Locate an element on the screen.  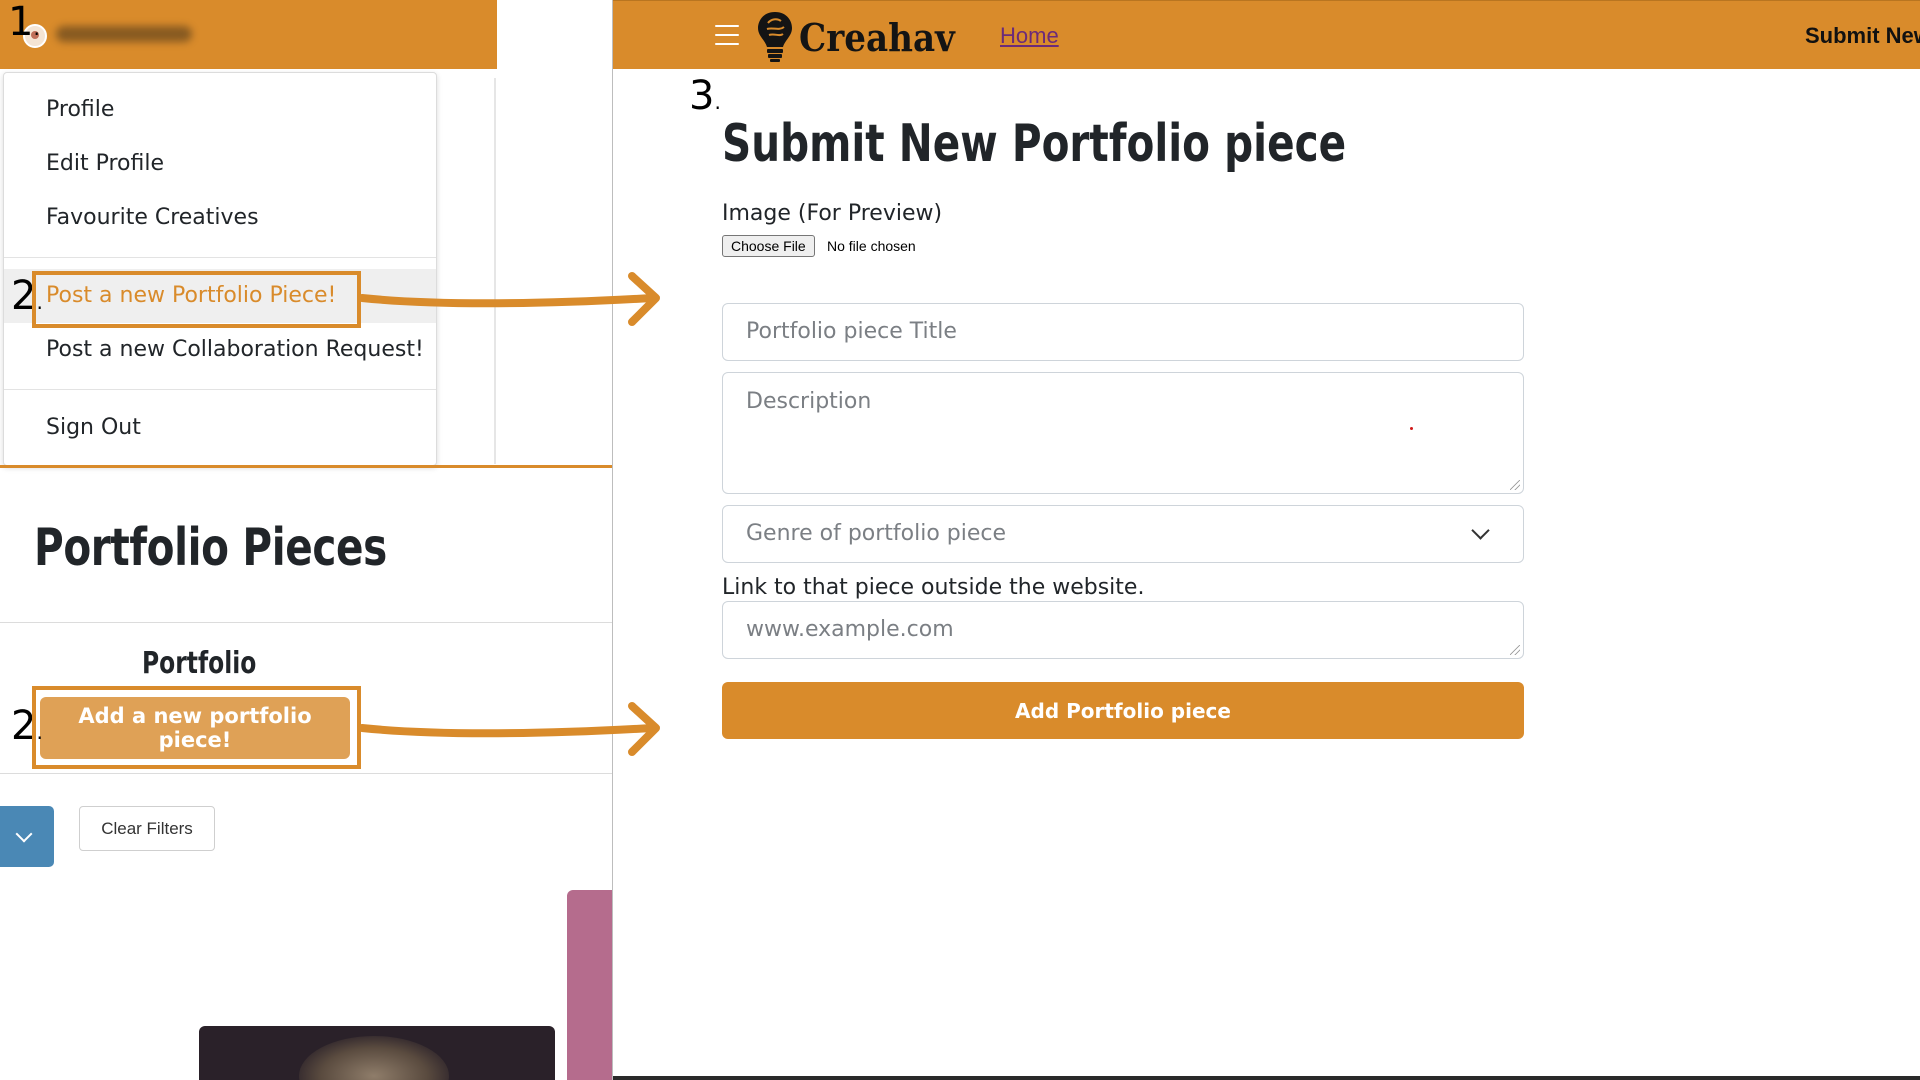
input-placeholder: Description is located at coordinates (809, 401).